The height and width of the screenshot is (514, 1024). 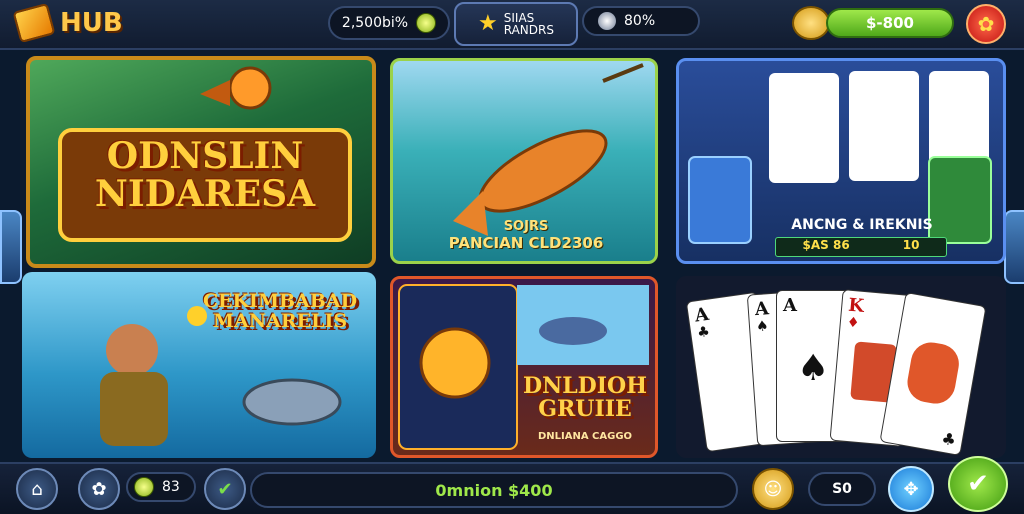 What do you see at coordinates (813, 368) in the screenshot?
I see `card-3-suit: ♠` at bounding box center [813, 368].